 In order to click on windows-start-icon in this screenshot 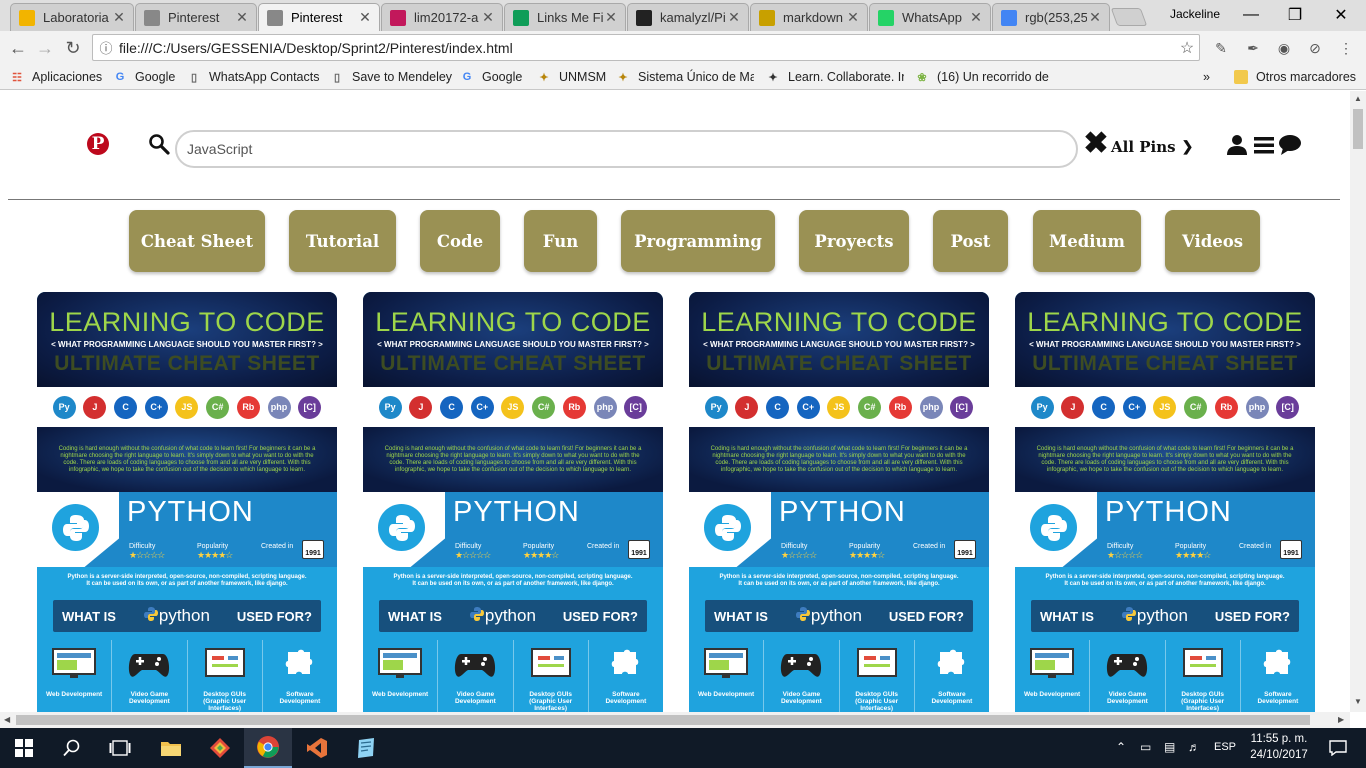, I will do `click(24, 748)`.